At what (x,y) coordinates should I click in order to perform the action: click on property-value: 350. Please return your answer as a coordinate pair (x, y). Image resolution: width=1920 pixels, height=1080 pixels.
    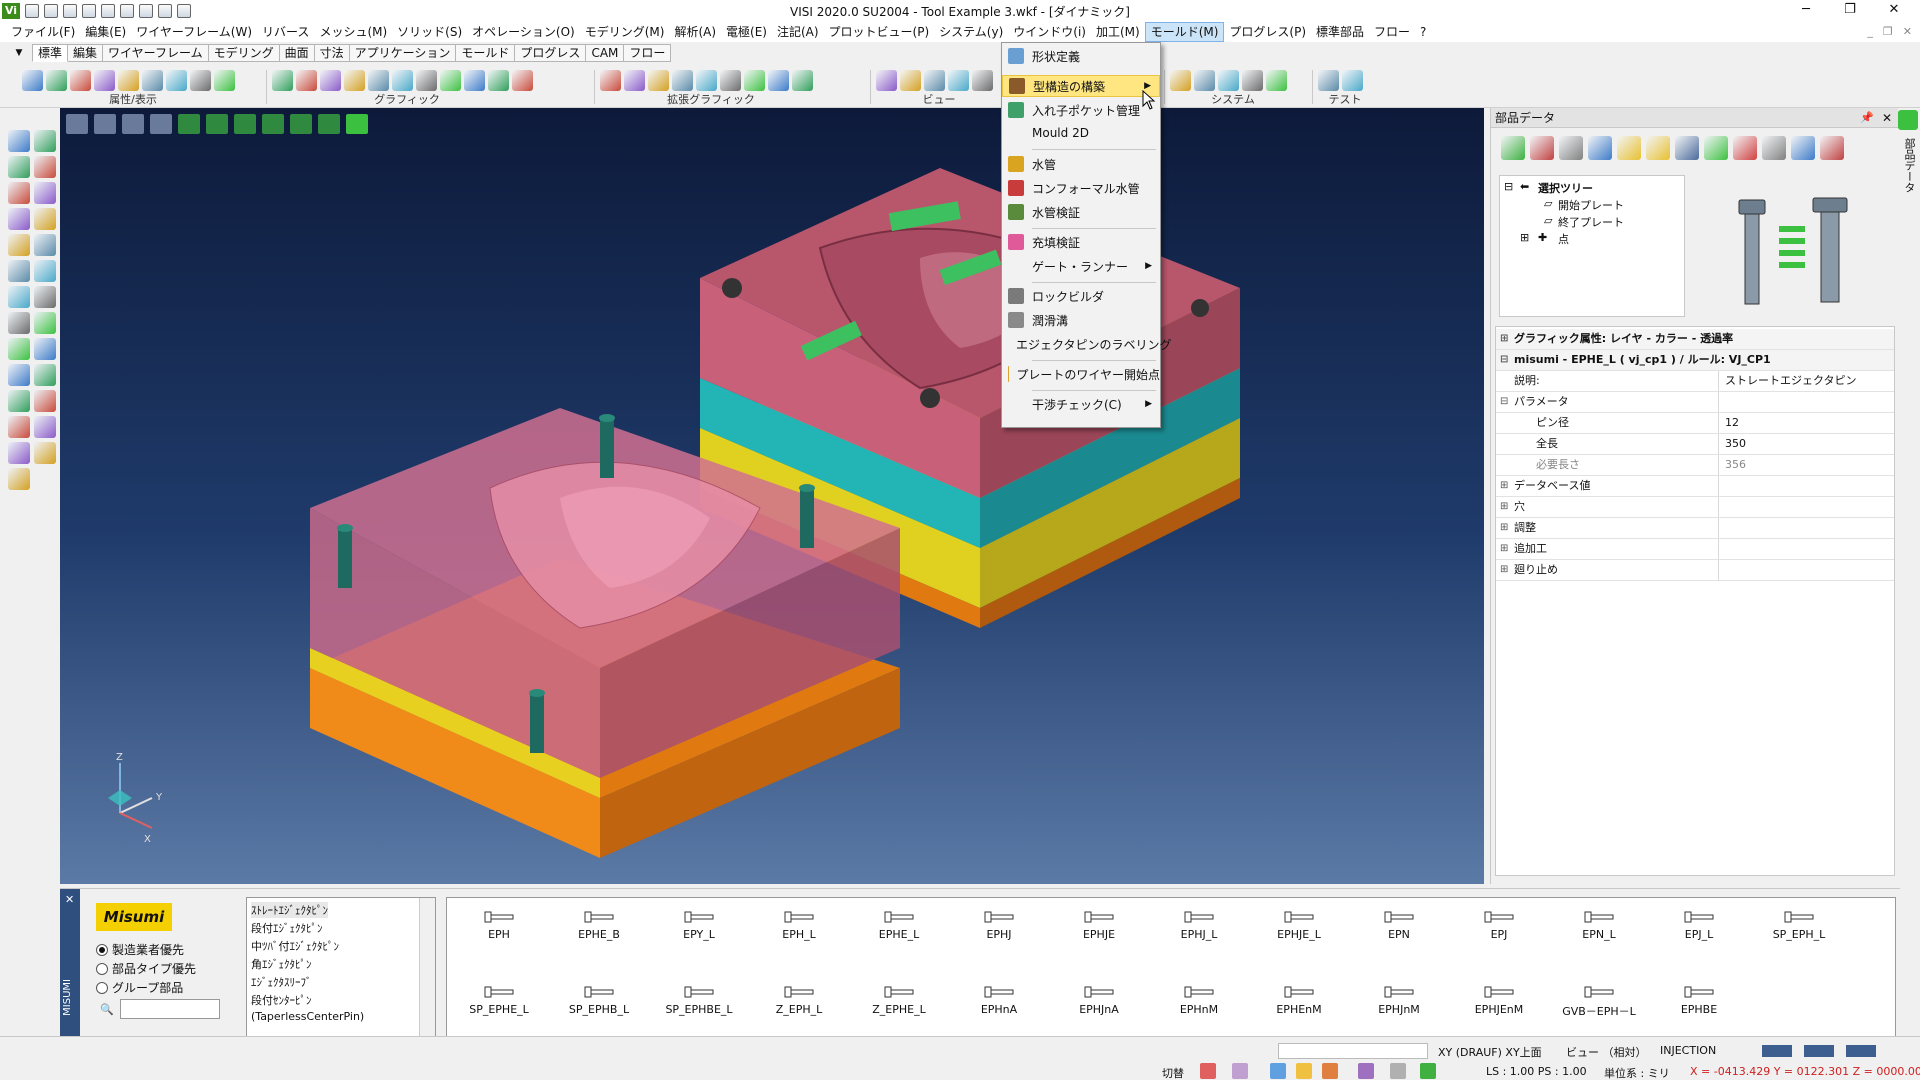
    Looking at the image, I should click on (1806, 444).